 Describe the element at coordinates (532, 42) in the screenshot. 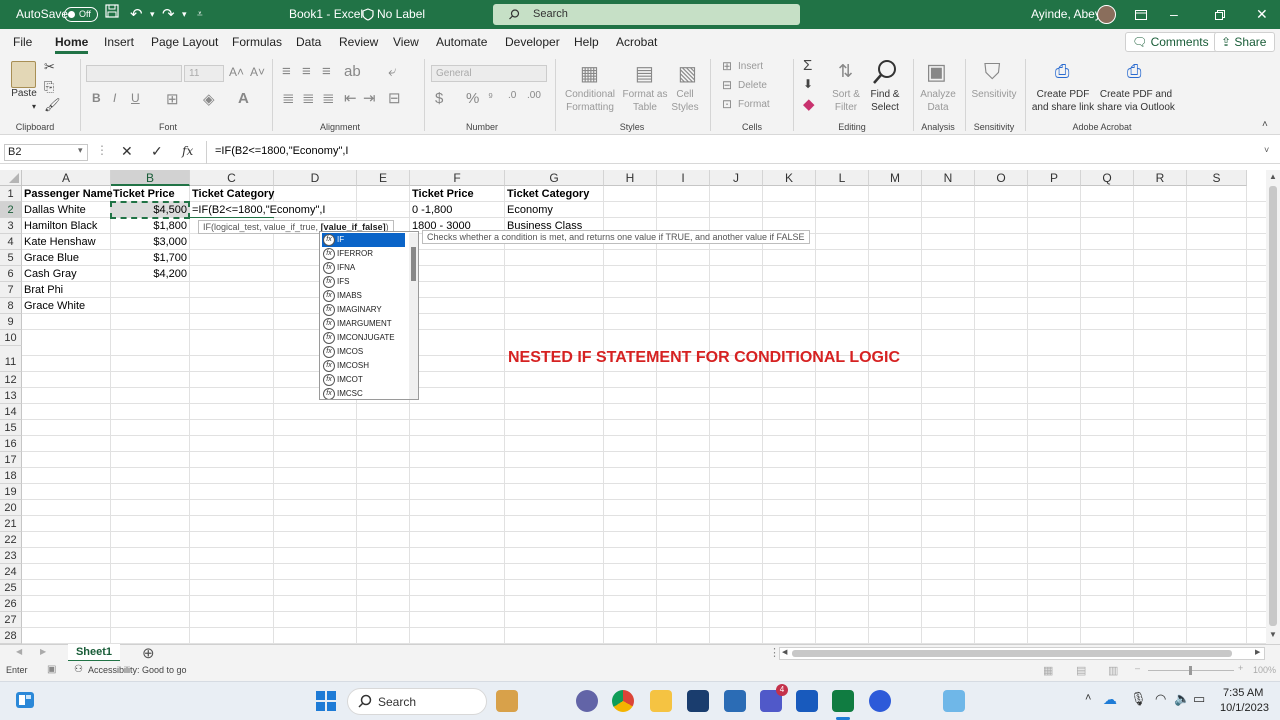

I see `tab-developer: Developer` at that location.